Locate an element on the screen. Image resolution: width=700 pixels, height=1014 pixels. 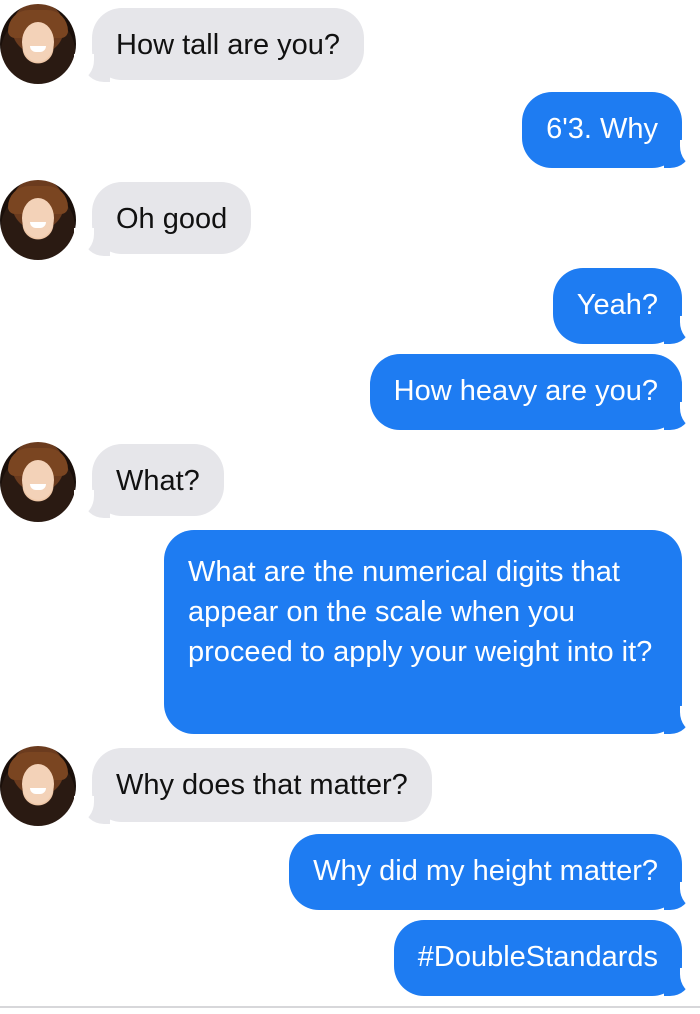
outgoing-message-bubble: How heavy are you? is located at coordinates (525, 392).